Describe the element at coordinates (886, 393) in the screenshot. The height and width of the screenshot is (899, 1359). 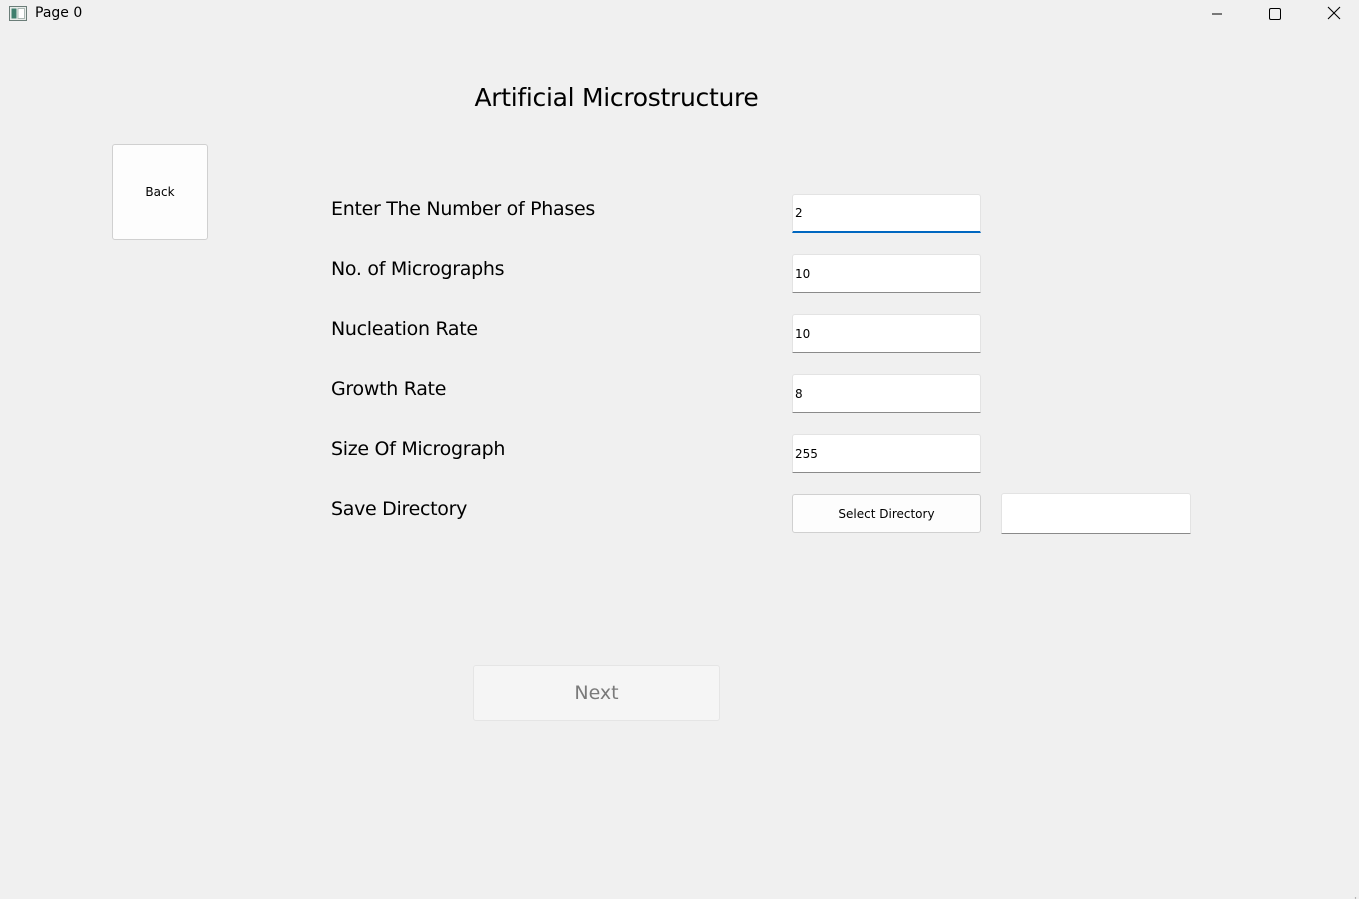
I see `growth-rate-input` at that location.